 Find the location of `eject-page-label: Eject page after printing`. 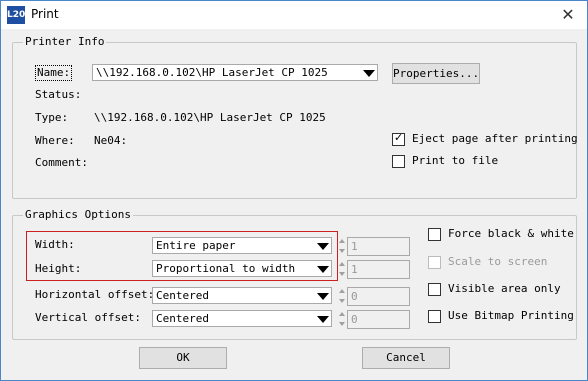

eject-page-label: Eject page after printing is located at coordinates (495, 139).